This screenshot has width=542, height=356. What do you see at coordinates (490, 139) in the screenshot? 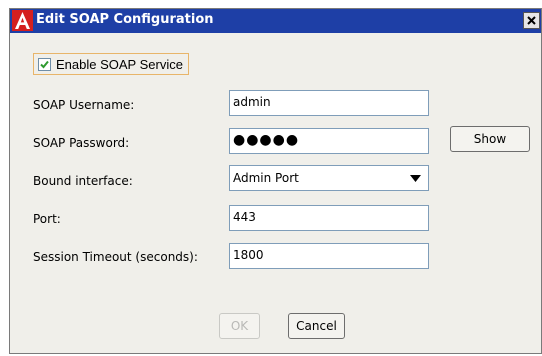
I see `show-password-button: Show` at bounding box center [490, 139].